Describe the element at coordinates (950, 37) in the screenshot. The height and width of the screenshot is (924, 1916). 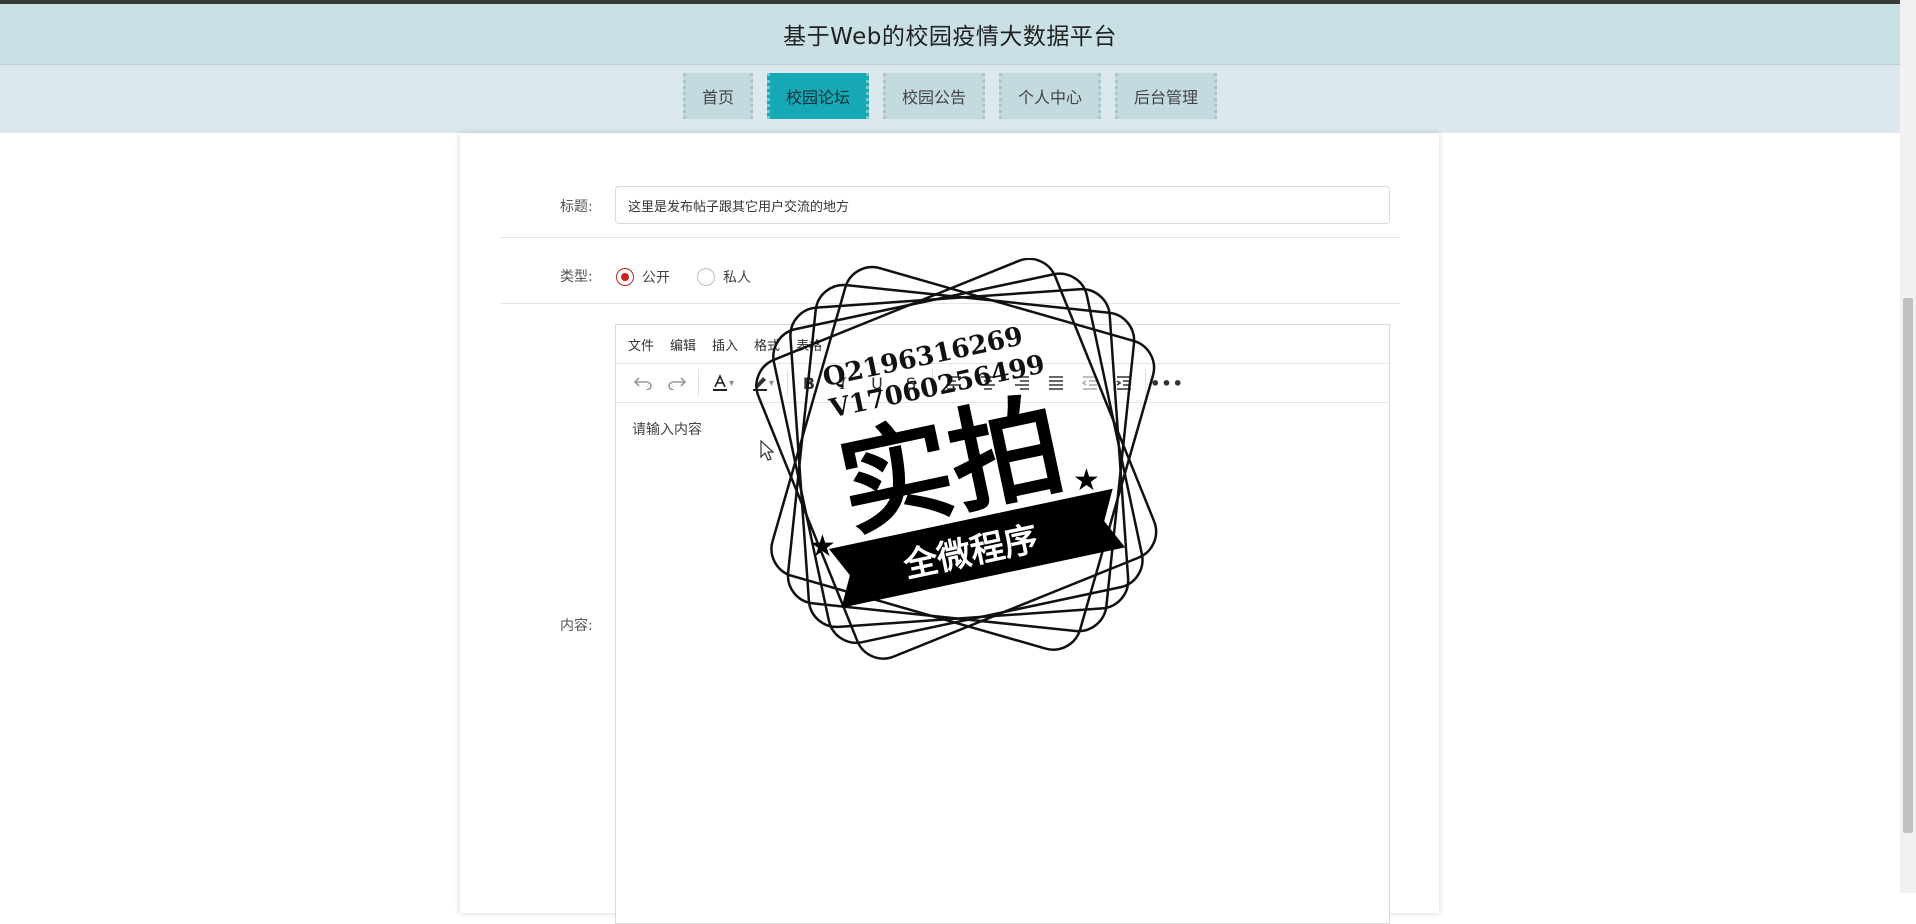
I see `site-title: 基于Web的校园疫情大数据平台` at that location.